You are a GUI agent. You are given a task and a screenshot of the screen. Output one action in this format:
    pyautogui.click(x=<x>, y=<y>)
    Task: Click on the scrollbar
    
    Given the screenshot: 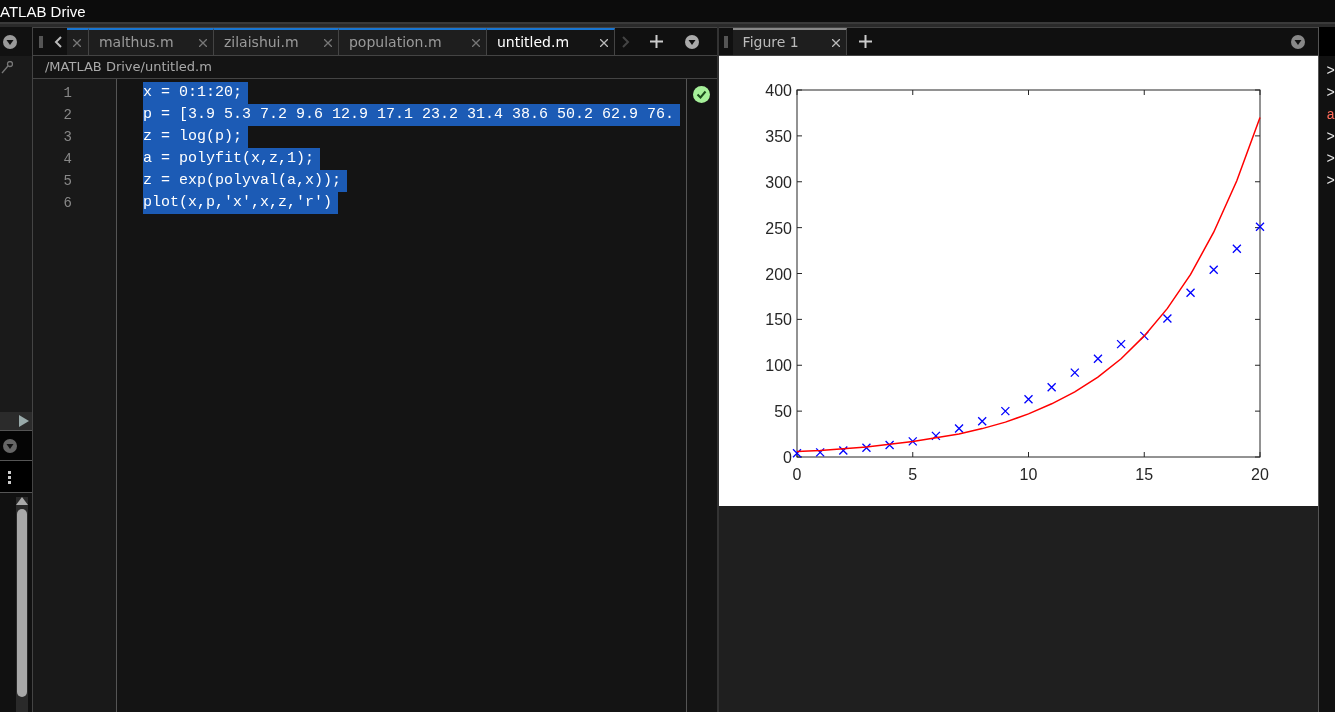 What is the action you would take?
    pyautogui.click(x=22, y=604)
    